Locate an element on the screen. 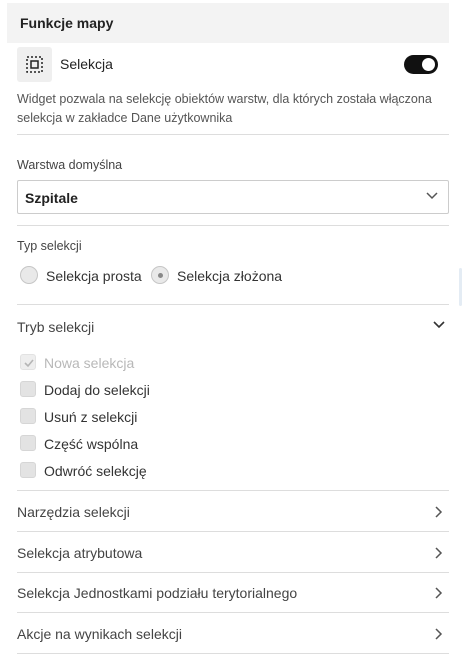  checkbox-label: Nowa selekcja is located at coordinates (89, 363).